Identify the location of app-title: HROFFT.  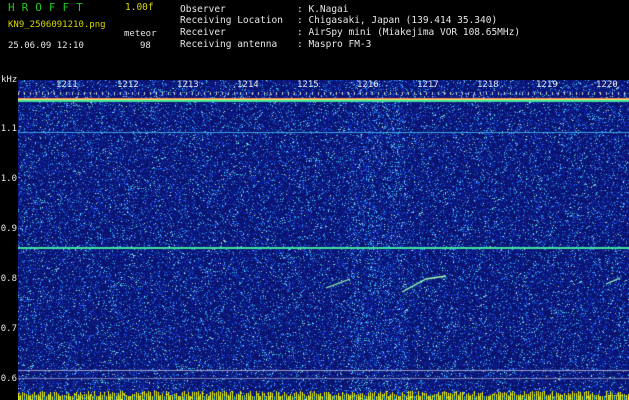
(49, 7).